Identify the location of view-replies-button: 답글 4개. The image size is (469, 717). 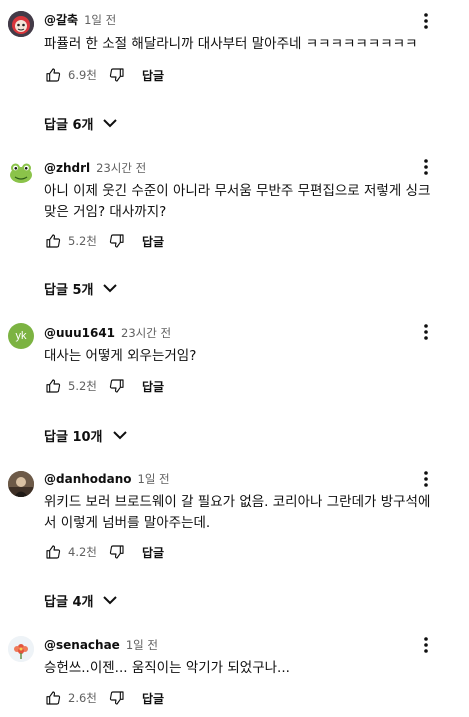
(81, 600).